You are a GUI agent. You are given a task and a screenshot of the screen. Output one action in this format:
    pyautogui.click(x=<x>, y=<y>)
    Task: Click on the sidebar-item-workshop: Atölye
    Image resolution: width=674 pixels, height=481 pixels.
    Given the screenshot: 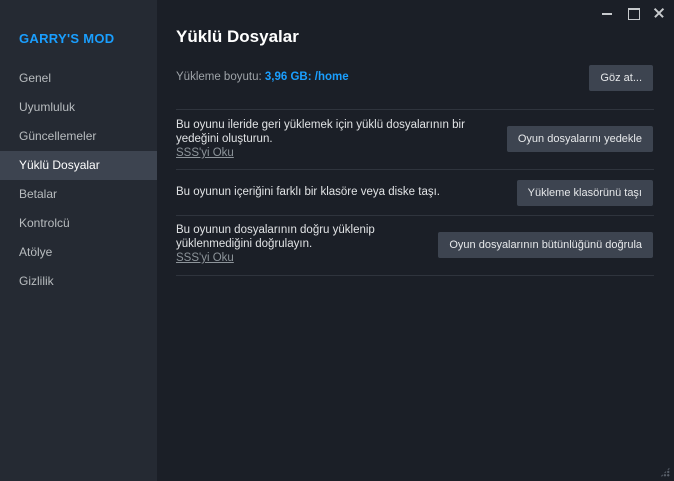 What is the action you would take?
    pyautogui.click(x=78, y=252)
    